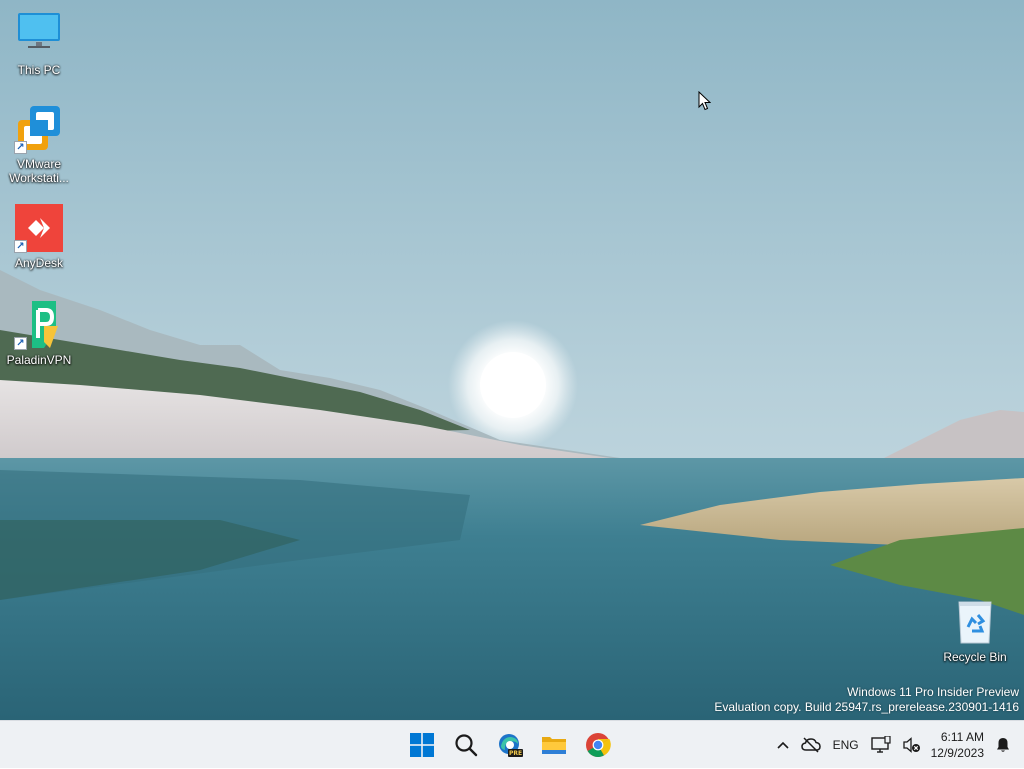 This screenshot has height=769, width=1024. Describe the element at coordinates (39, 325) in the screenshot. I see `paladinvpn-icon: ↗` at that location.